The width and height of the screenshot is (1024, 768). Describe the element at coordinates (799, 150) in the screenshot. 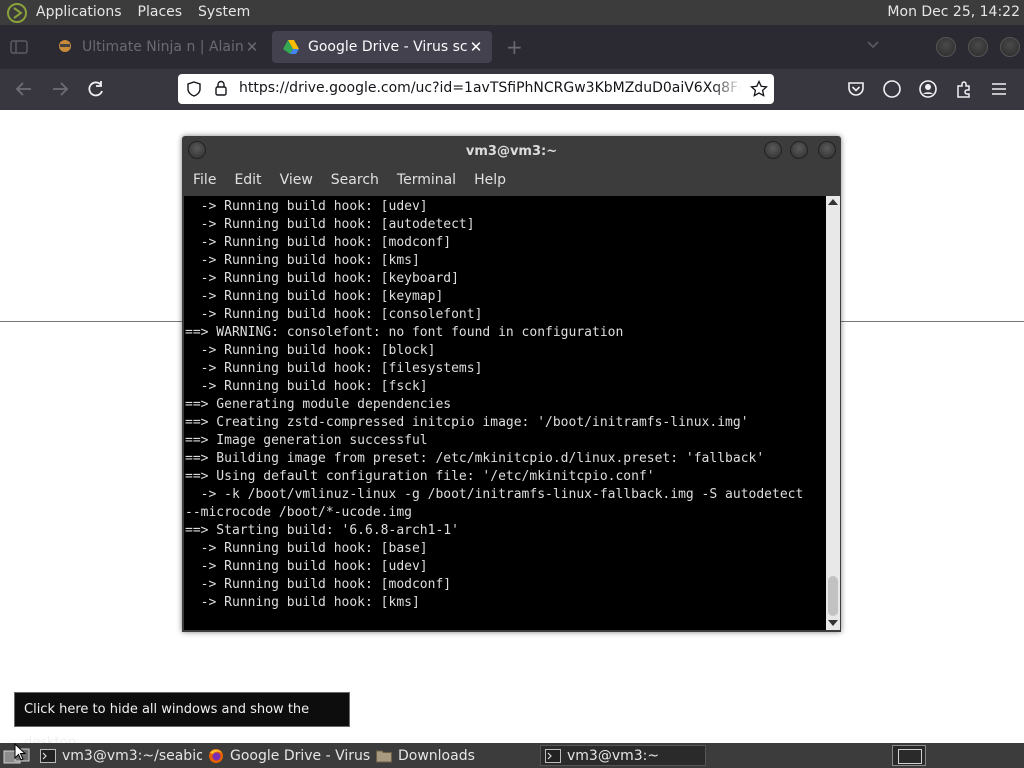

I see `maximize-button` at that location.